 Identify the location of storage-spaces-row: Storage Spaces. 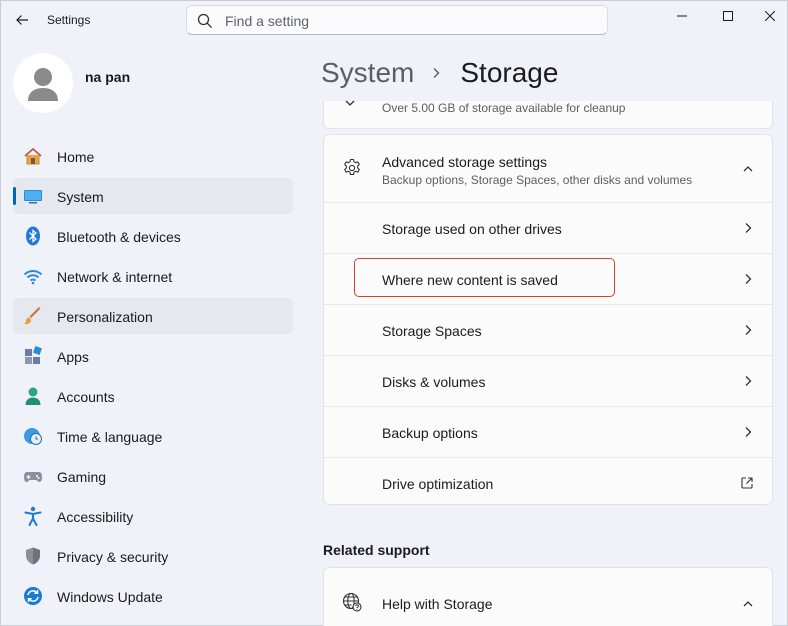
(548, 329).